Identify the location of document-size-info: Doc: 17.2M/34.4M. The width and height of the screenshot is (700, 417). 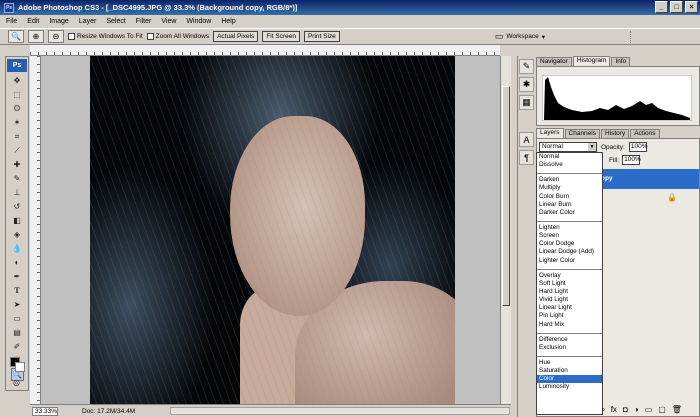
(108, 411).